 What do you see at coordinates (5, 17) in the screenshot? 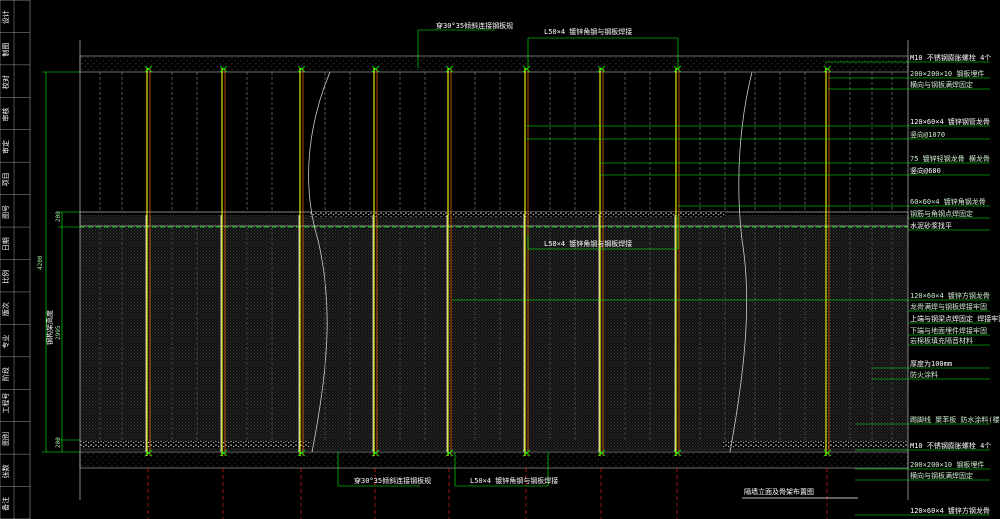
I see `sidebar-cell: 设计` at bounding box center [5, 17].